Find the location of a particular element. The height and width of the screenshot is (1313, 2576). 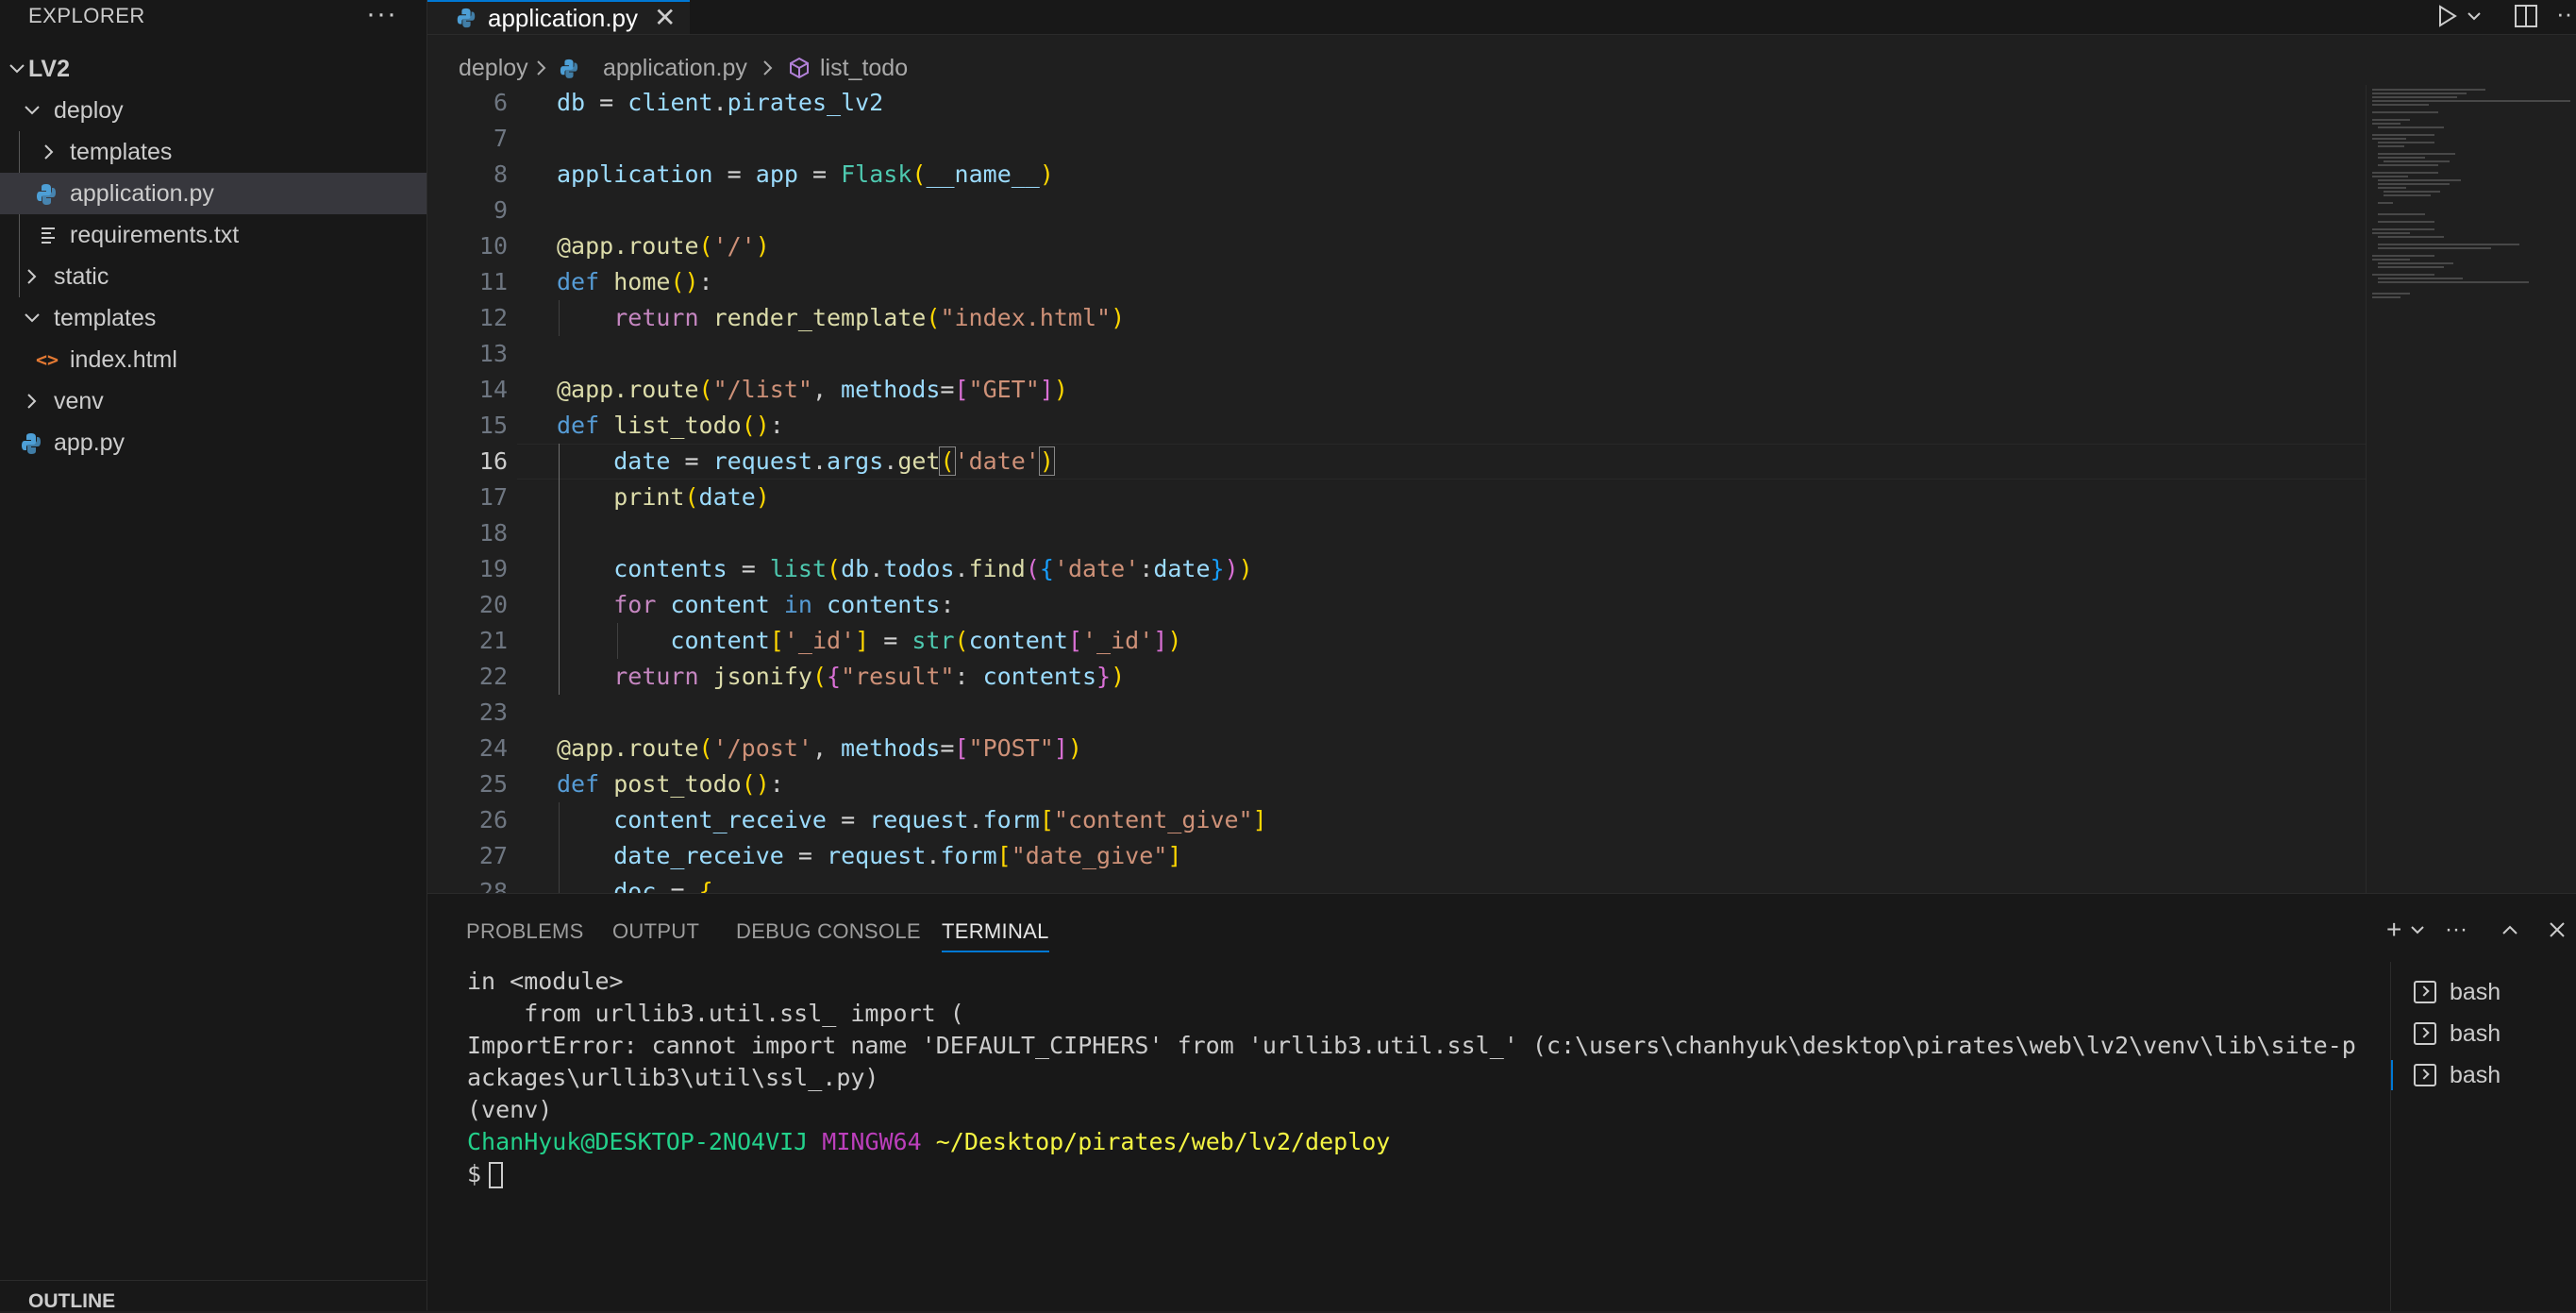

explorer-title: EXPLORER is located at coordinates (86, 15).